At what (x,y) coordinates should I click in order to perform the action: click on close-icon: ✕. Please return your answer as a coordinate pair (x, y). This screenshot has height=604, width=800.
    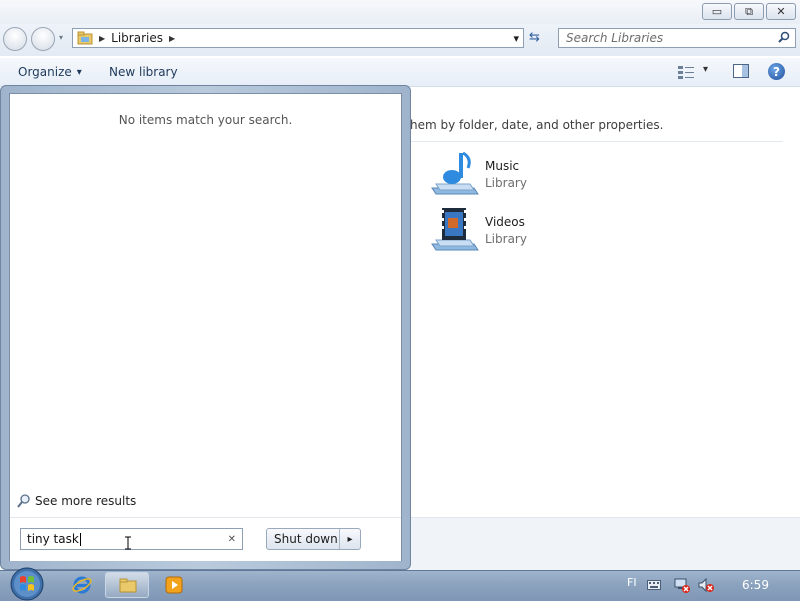
    Looking at the image, I should click on (781, 11).